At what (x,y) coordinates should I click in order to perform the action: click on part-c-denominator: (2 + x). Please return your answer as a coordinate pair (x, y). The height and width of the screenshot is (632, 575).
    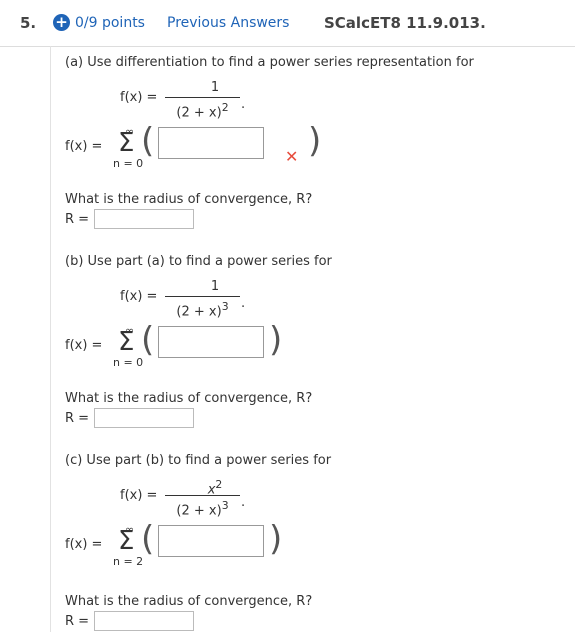
    Looking at the image, I should click on (199, 511).